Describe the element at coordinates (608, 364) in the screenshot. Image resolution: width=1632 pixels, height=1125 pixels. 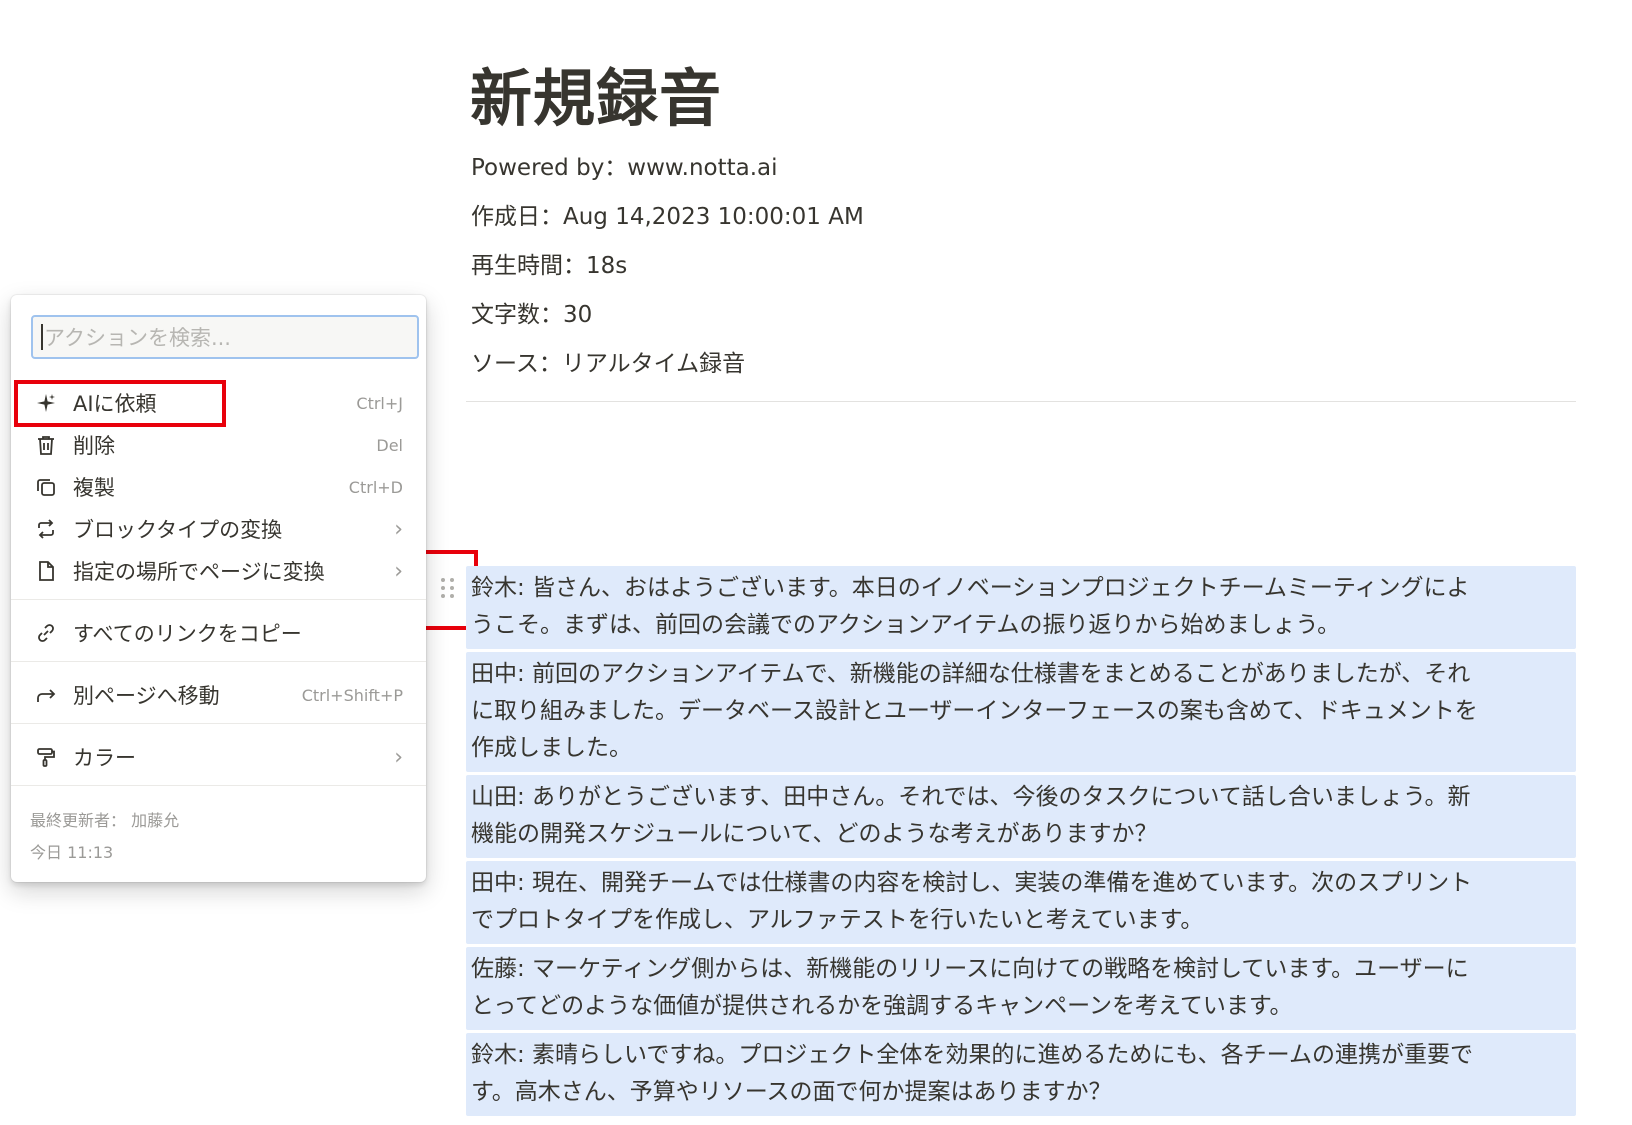
I see `meta-source: ソース：リアルタイム録音` at that location.